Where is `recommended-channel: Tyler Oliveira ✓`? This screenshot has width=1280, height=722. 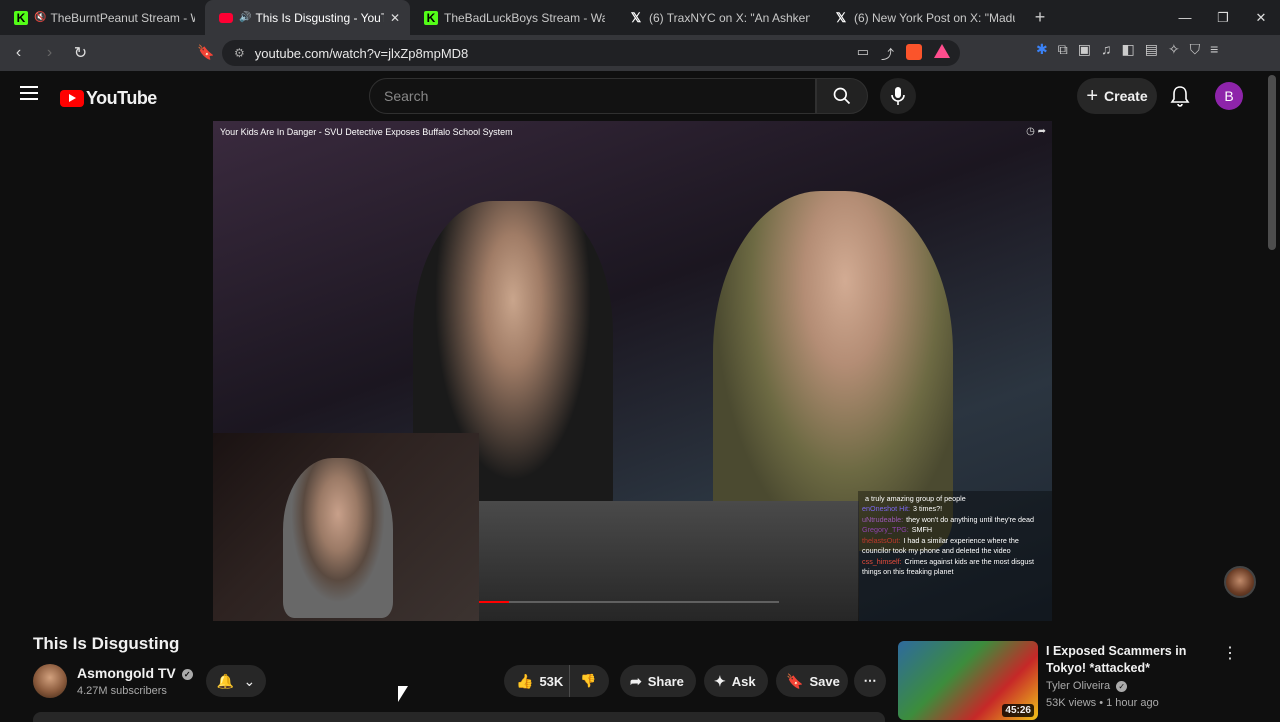 recommended-channel: Tyler Oliveira ✓ is located at coordinates (1087, 686).